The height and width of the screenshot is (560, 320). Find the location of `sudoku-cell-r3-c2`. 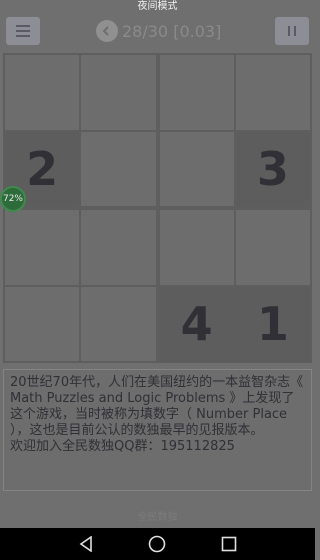

sudoku-cell-r3-c2 is located at coordinates (118, 247).